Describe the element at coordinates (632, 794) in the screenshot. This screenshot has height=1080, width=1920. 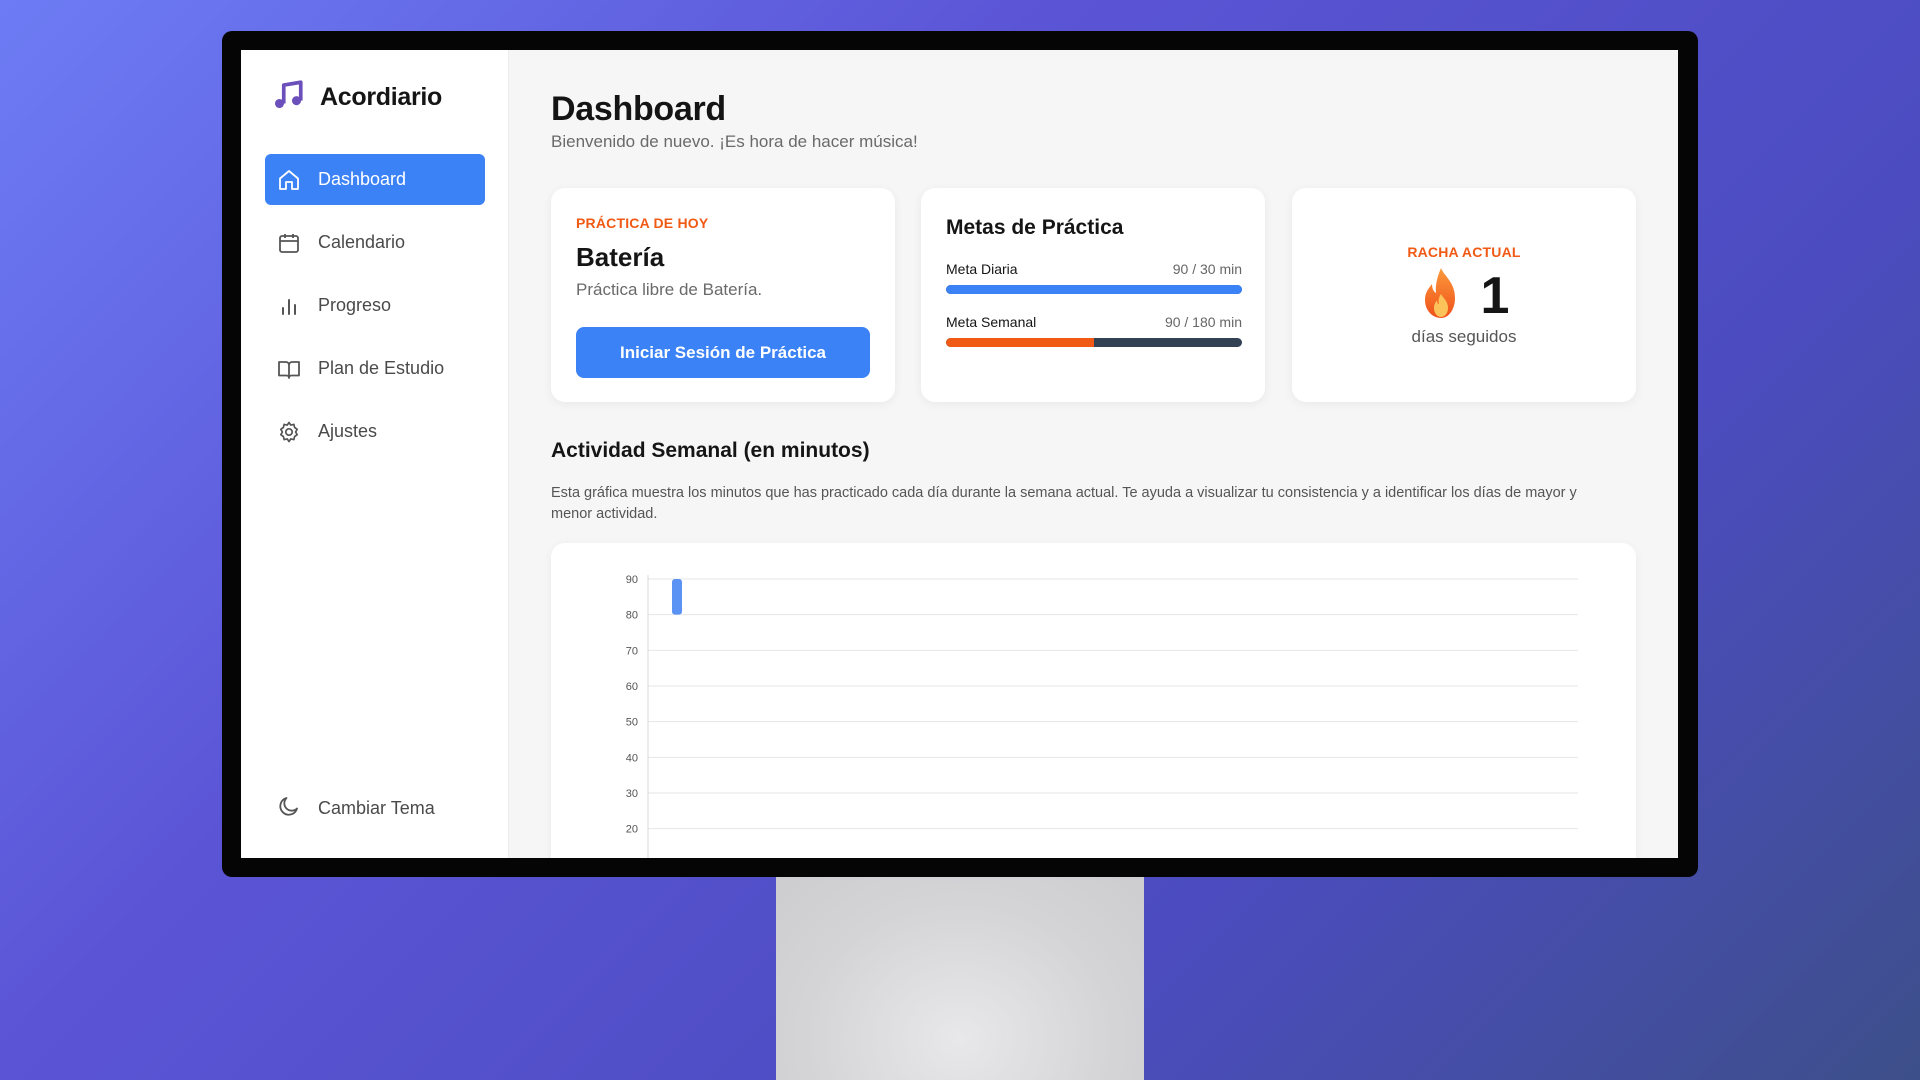
I see `y-tick-label: 30` at that location.